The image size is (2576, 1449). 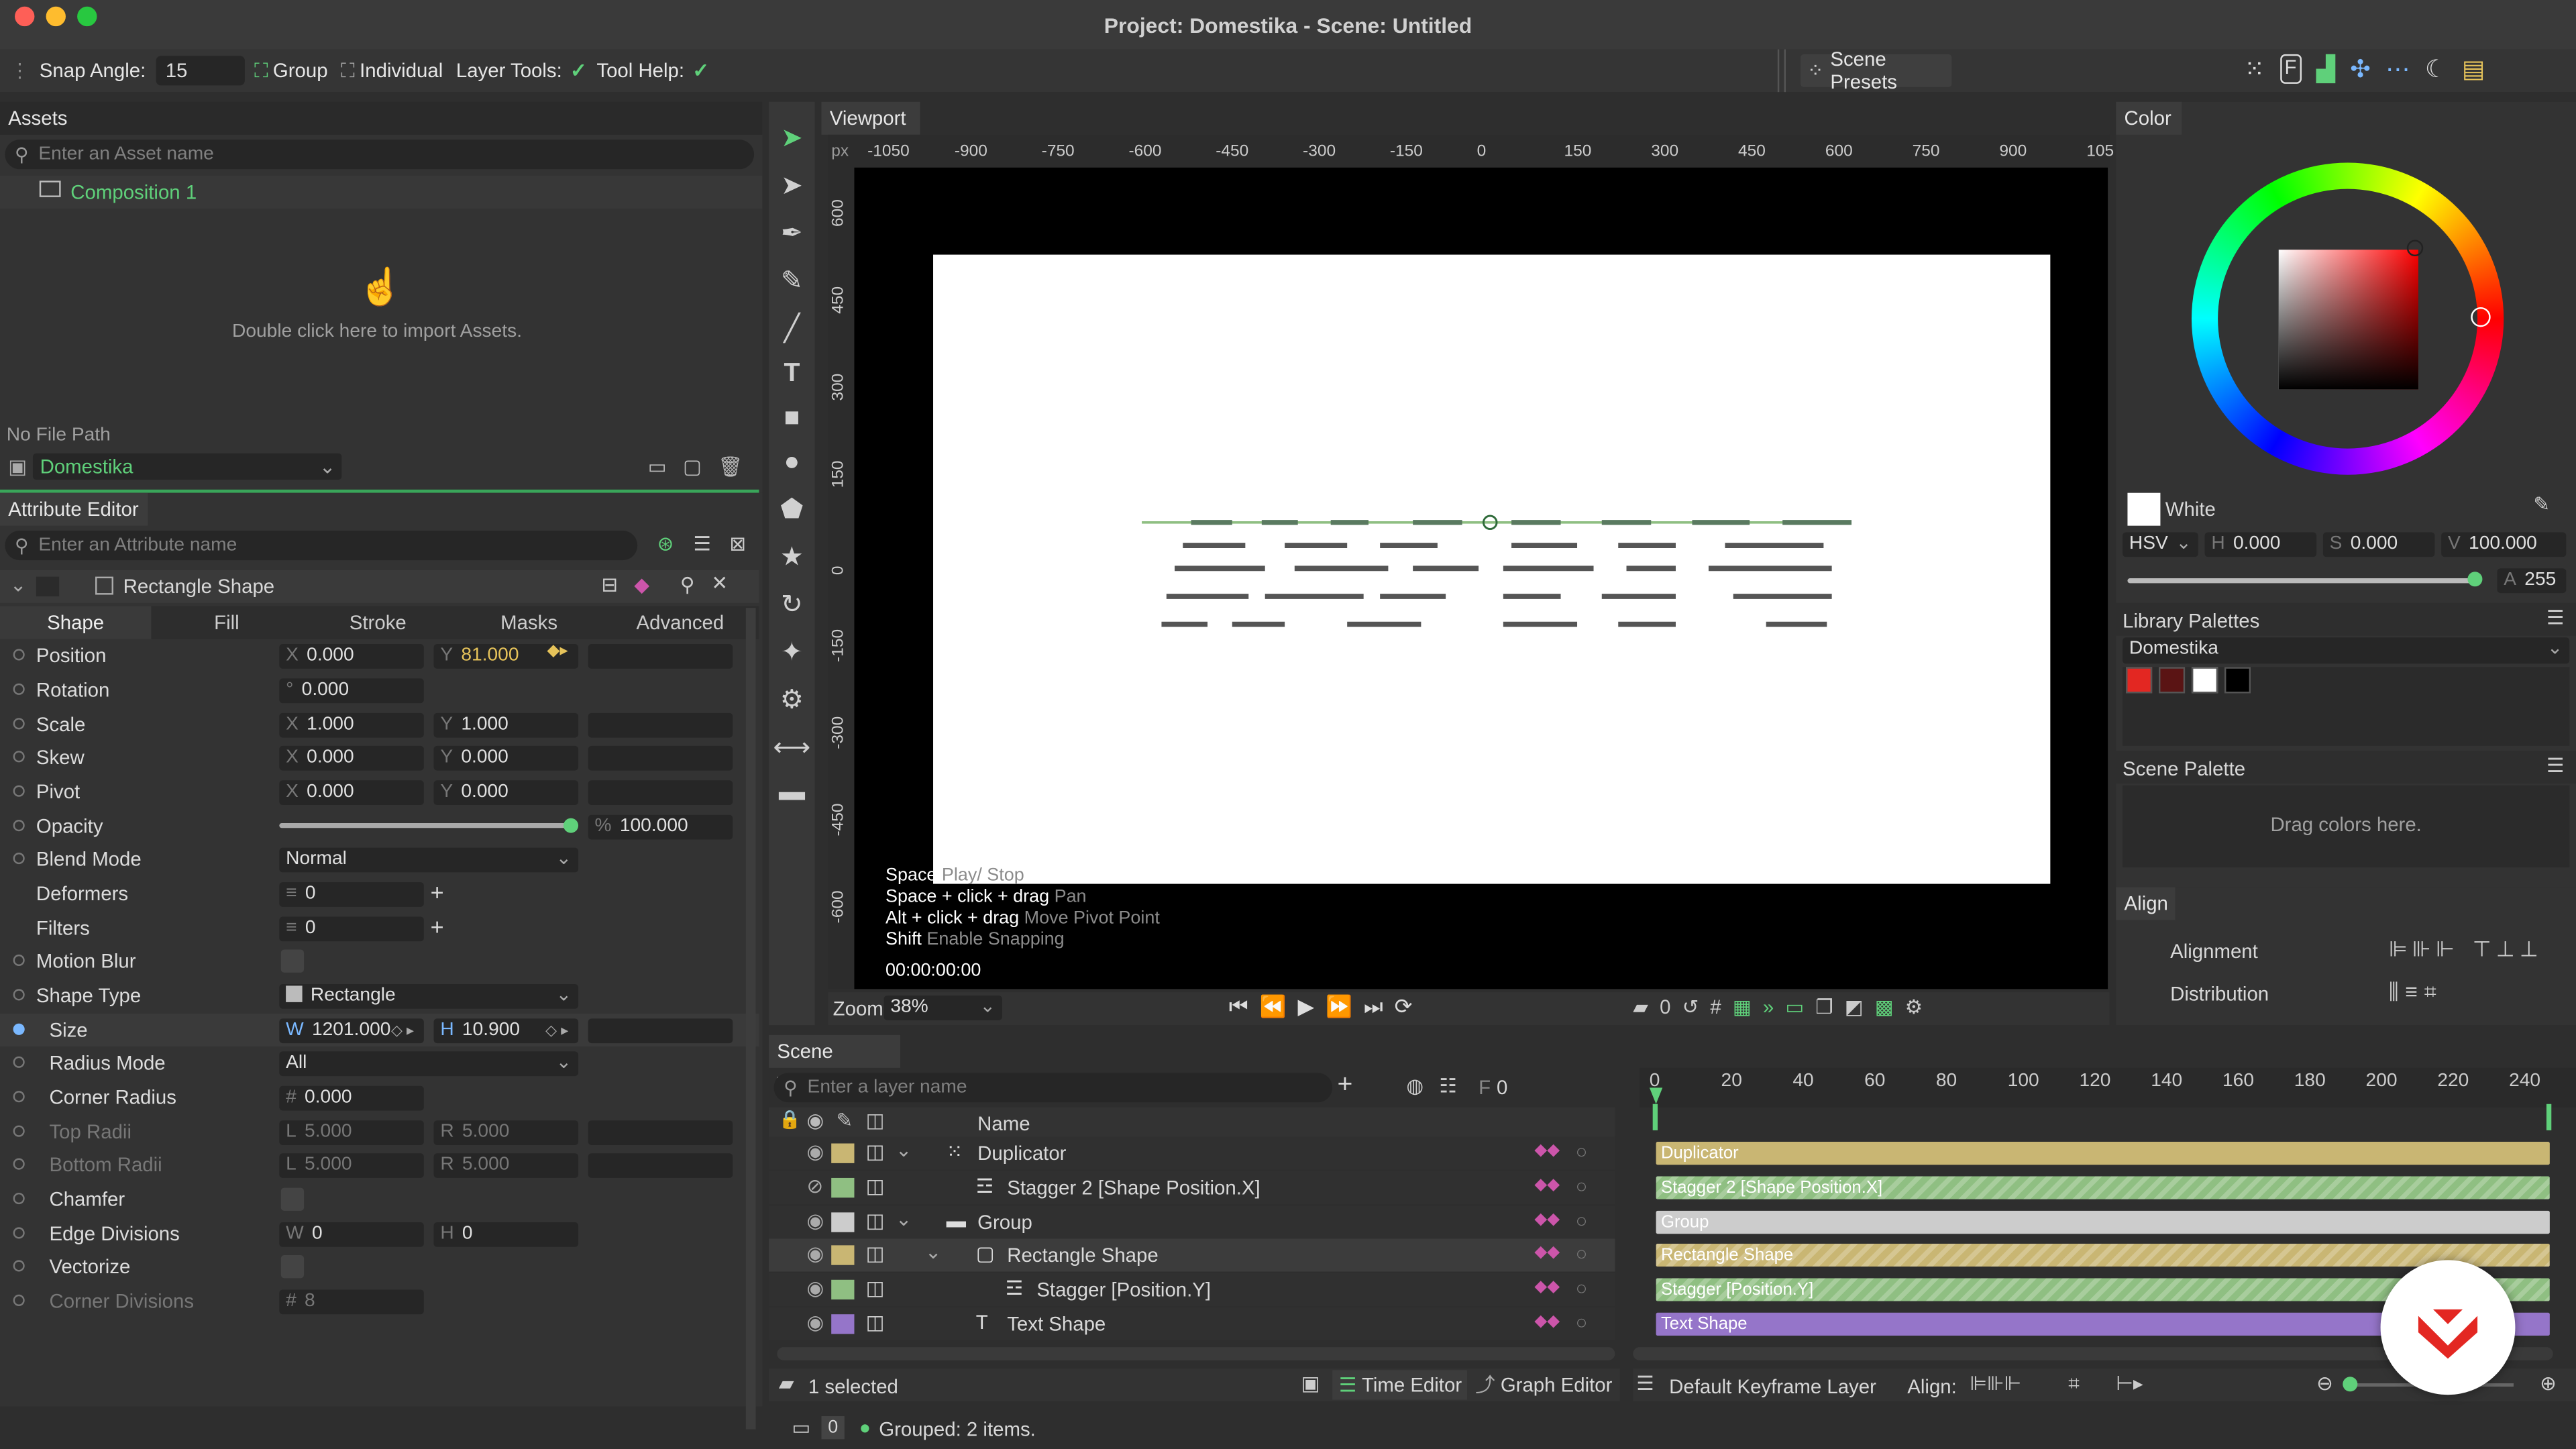 What do you see at coordinates (2204, 680) in the screenshot?
I see `swatch-white` at bounding box center [2204, 680].